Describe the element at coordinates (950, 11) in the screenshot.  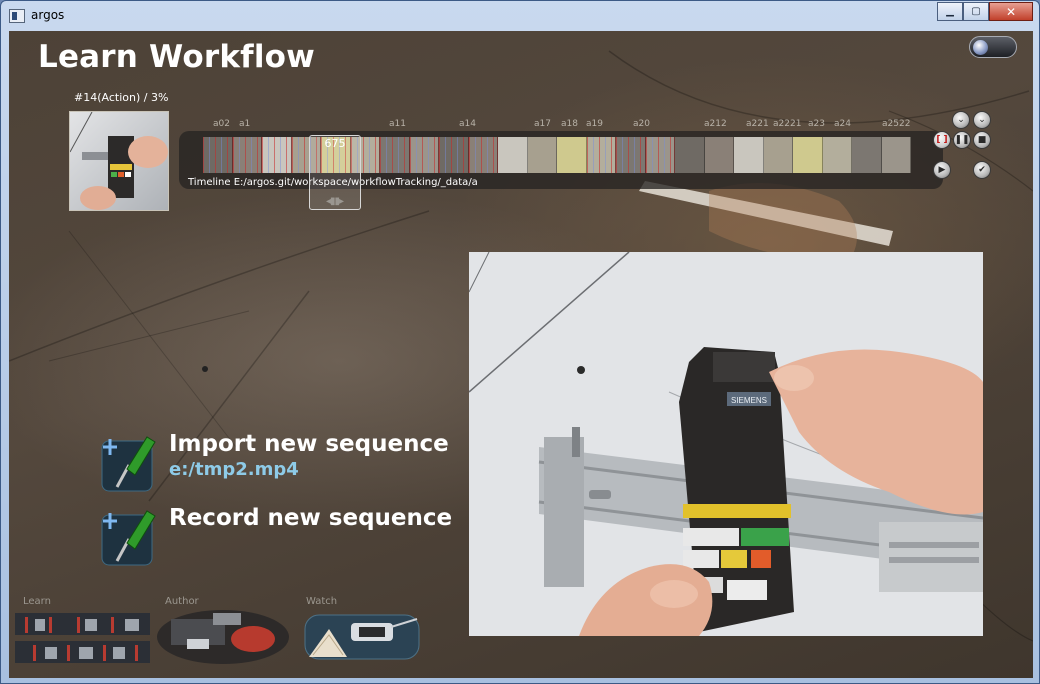
I see `minimize-button: ▁` at that location.